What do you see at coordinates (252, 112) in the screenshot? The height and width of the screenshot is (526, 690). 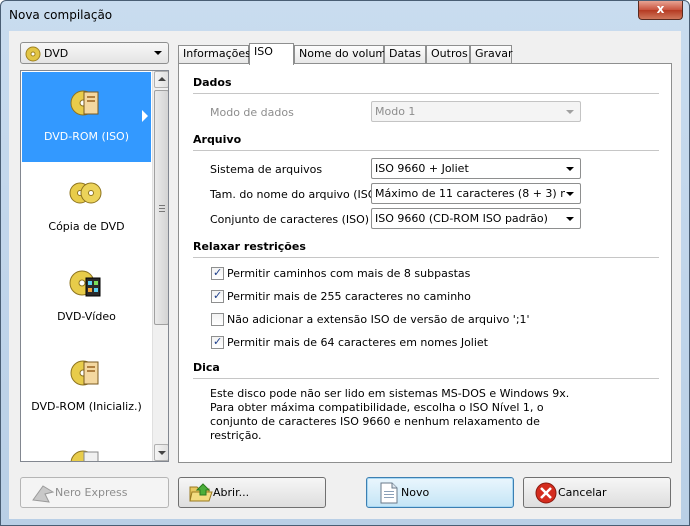 I see `modo-de-dados-label: Modo de dados` at bounding box center [252, 112].